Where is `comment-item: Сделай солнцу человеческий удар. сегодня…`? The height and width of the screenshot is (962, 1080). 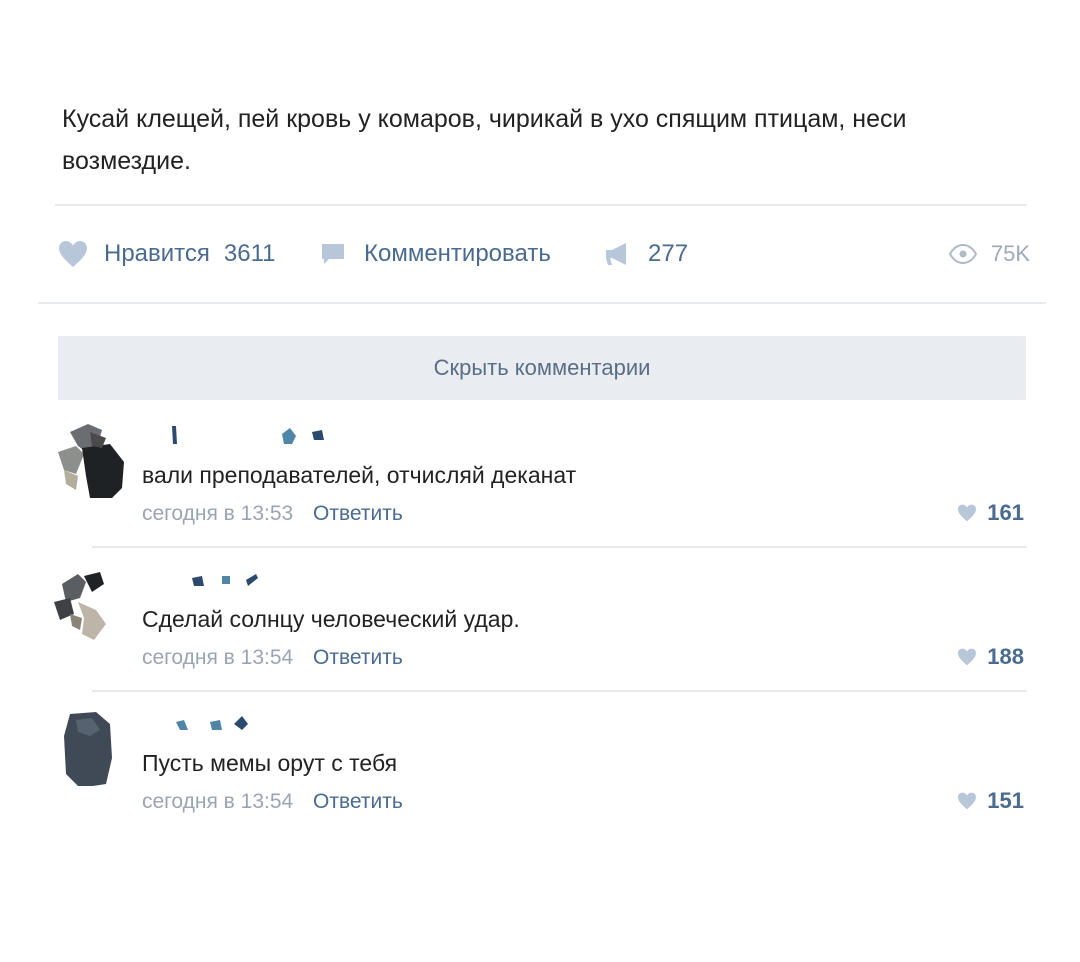 comment-item: Сделай солнцу человеческий удар. сегодня… is located at coordinates (540, 618).